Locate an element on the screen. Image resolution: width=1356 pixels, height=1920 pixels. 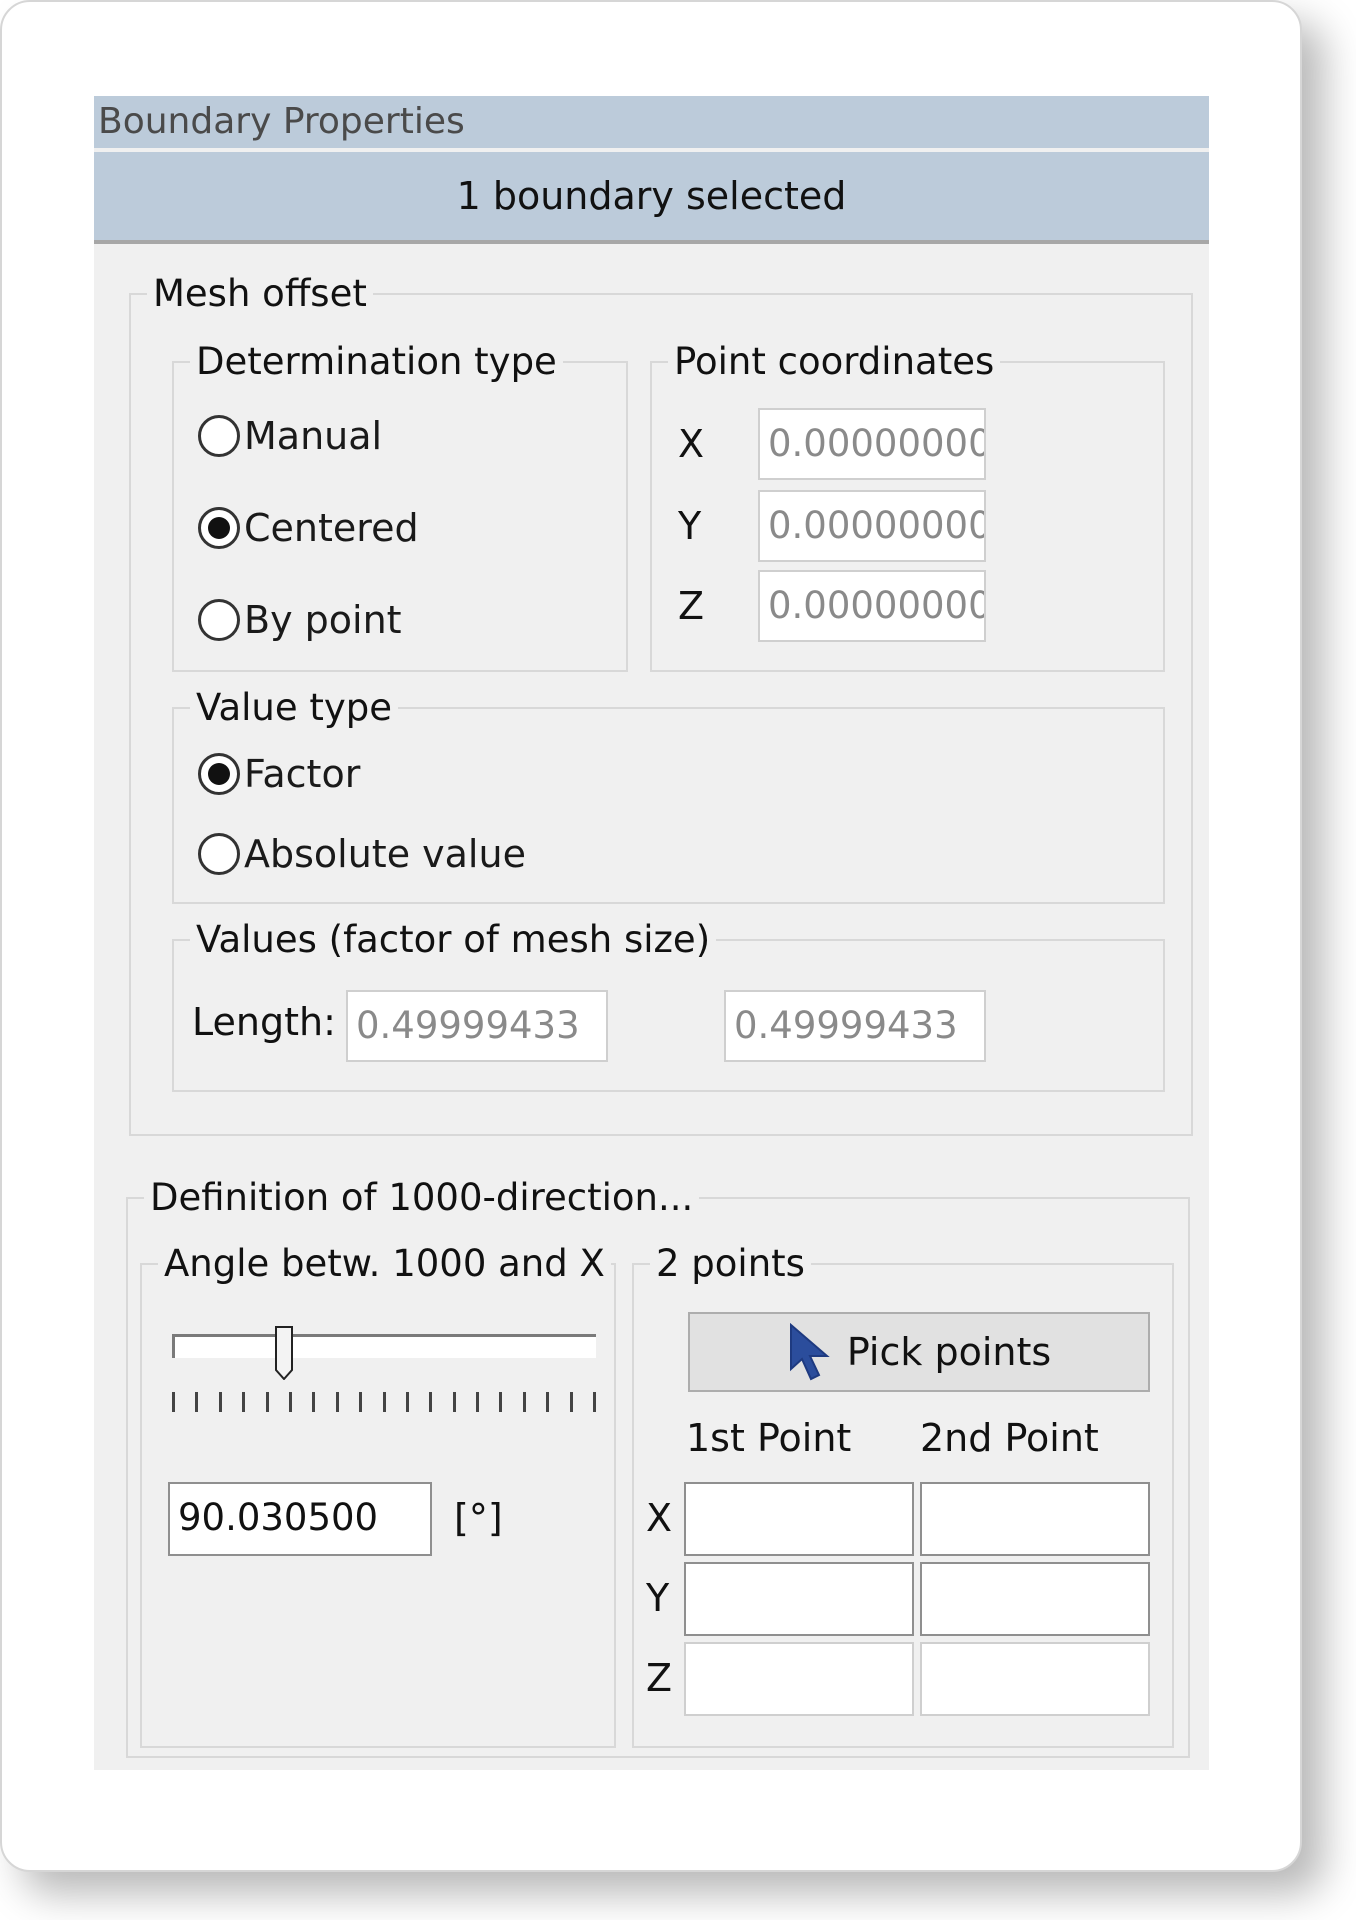
radio-centered: Centered is located at coordinates (308, 528).